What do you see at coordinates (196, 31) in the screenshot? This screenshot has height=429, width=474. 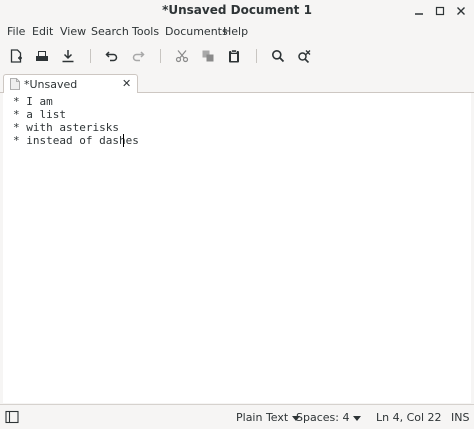 I see `menu-documents: Documents` at bounding box center [196, 31].